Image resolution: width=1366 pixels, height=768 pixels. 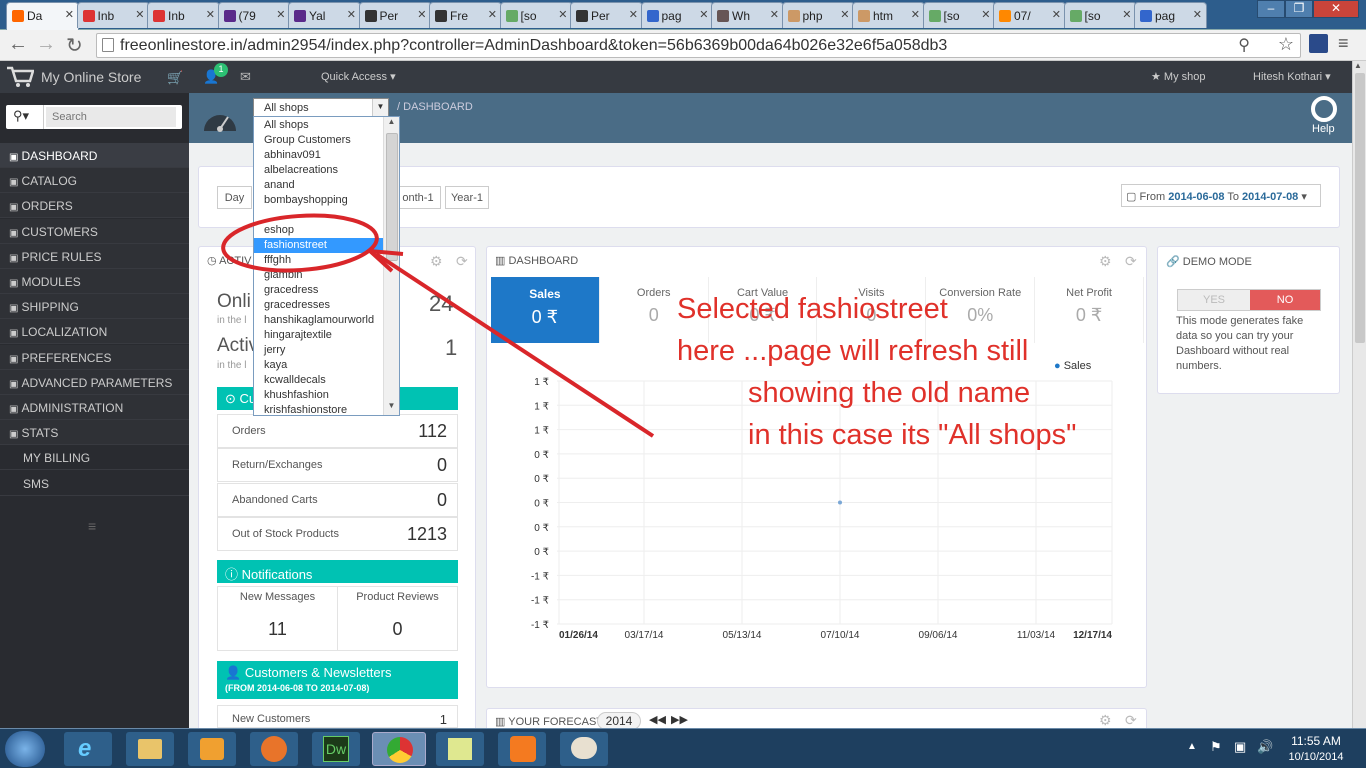 What do you see at coordinates (606, 15) in the screenshot?
I see `browser-tab: Per ✕` at bounding box center [606, 15].